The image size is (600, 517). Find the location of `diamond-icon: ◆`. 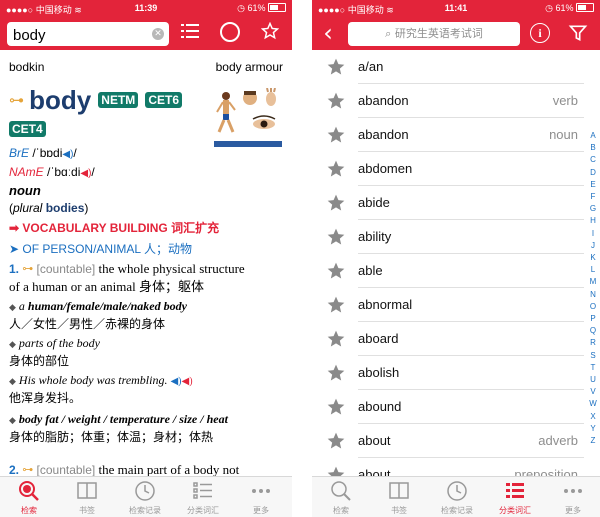

diamond-icon: ◆ is located at coordinates (12, 344).